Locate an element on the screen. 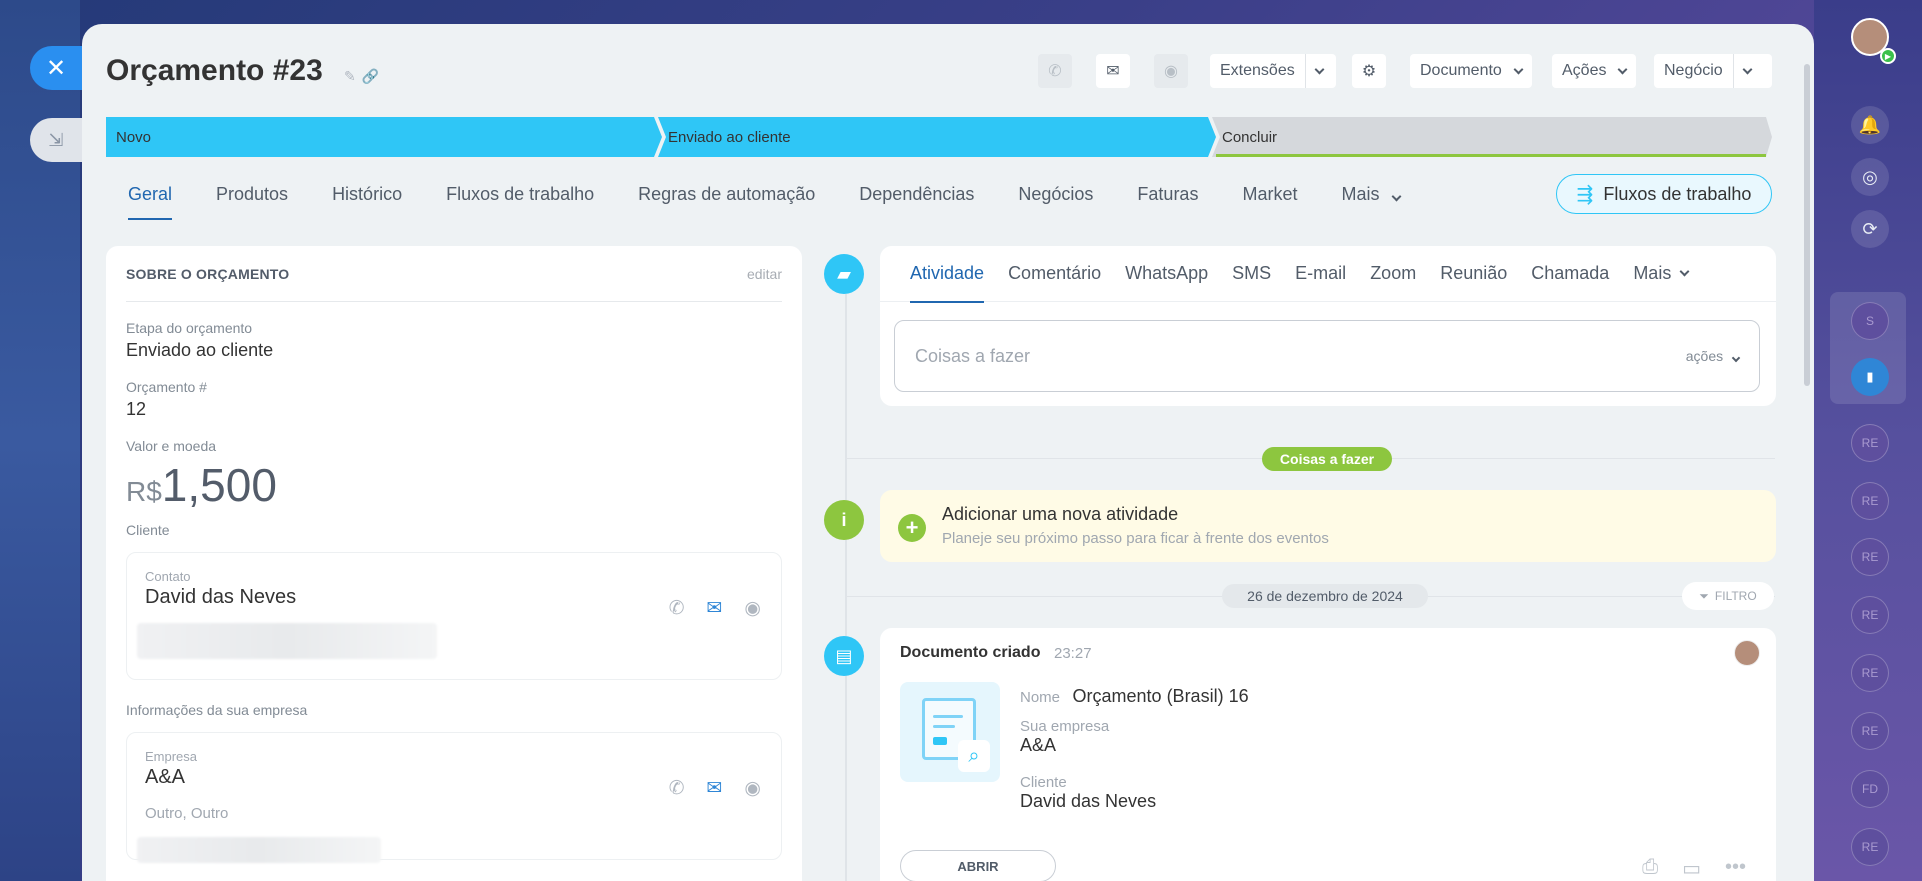 The height and width of the screenshot is (881, 1922). info-bubble-icon: i is located at coordinates (844, 520).